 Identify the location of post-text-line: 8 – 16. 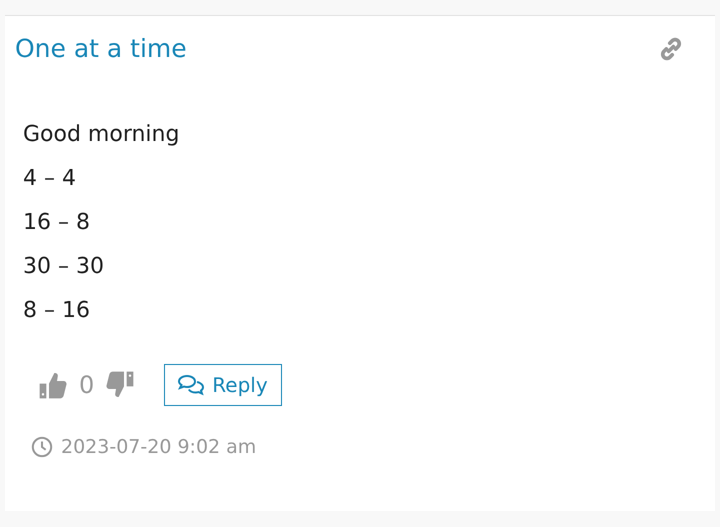
(57, 311).